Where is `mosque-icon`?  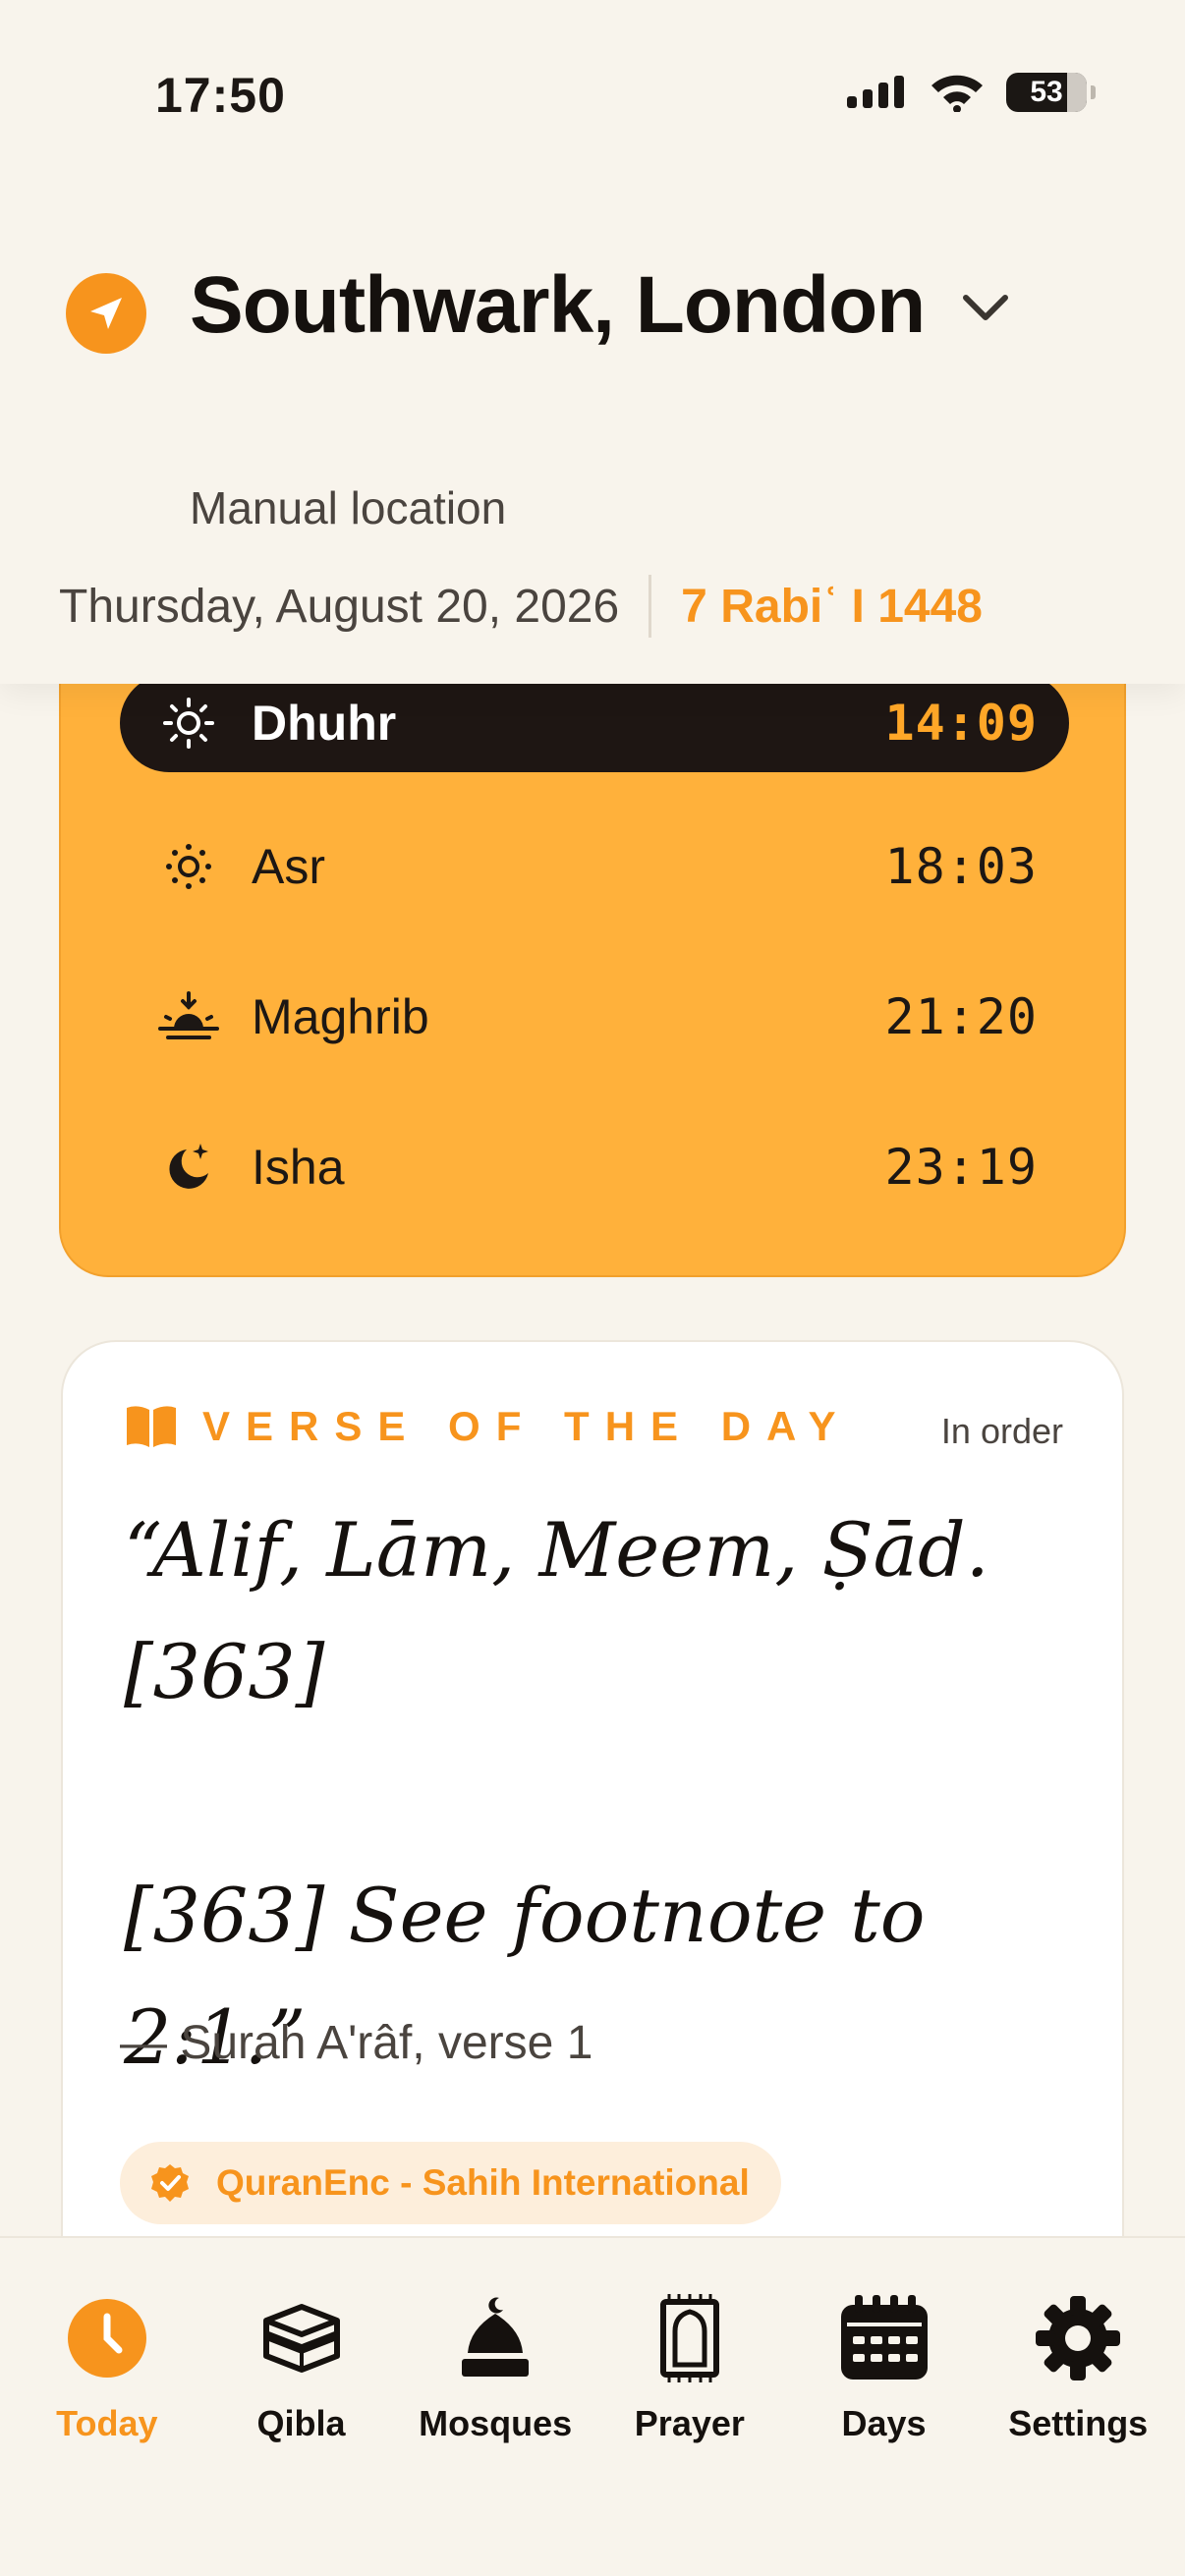
mosque-icon is located at coordinates (496, 2338).